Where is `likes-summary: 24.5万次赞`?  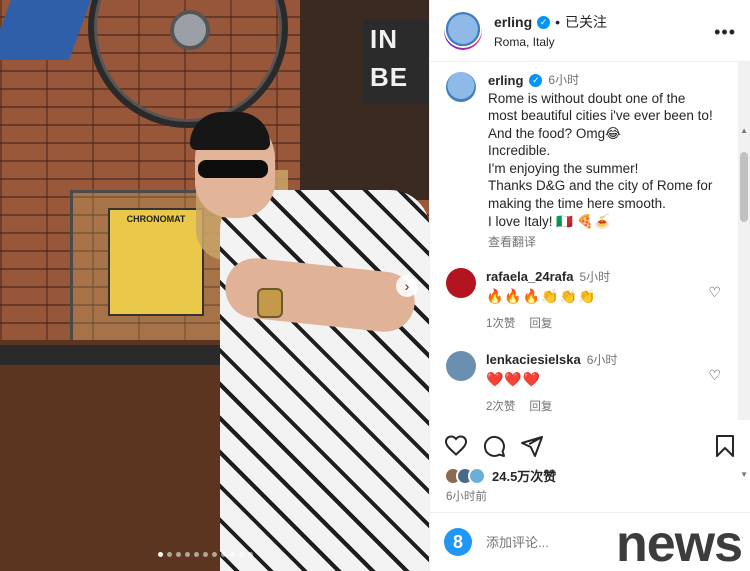
likes-summary: 24.5万次赞 is located at coordinates (500, 475).